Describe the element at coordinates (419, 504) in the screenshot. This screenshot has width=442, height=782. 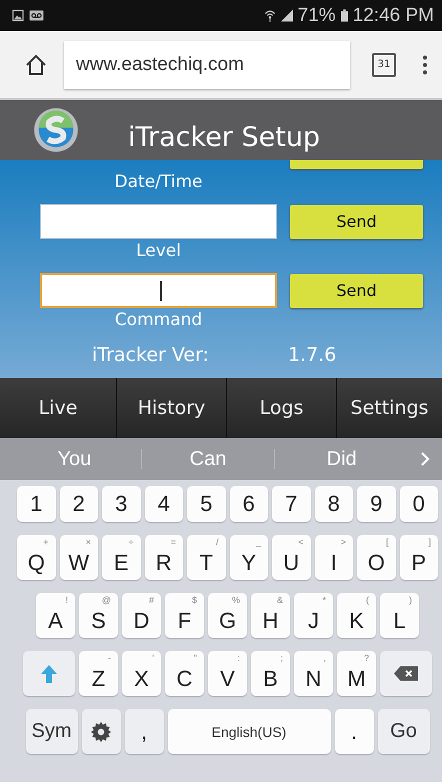
I see `number-key: 0` at that location.